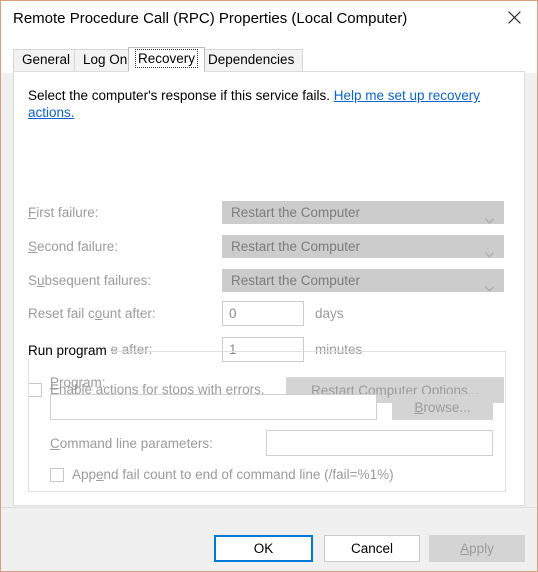 Image resolution: width=538 pixels, height=572 pixels. I want to click on apply-button: Apply, so click(477, 548).